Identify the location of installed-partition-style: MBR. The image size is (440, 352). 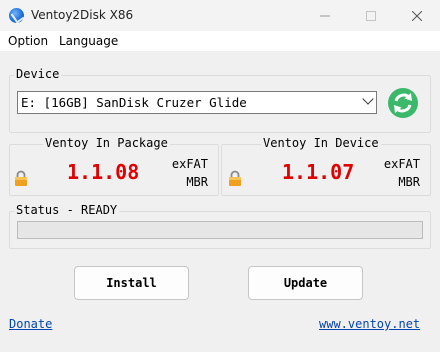
(409, 182).